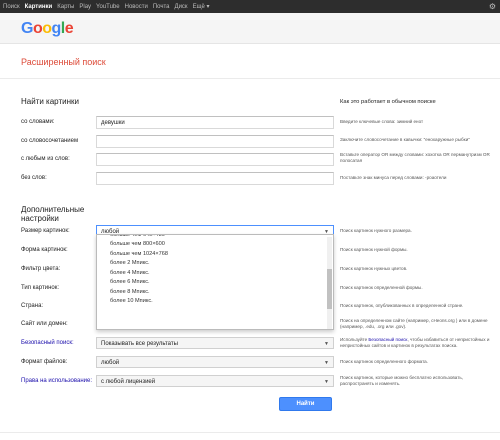  I want to click on none-words-input, so click(215, 178).